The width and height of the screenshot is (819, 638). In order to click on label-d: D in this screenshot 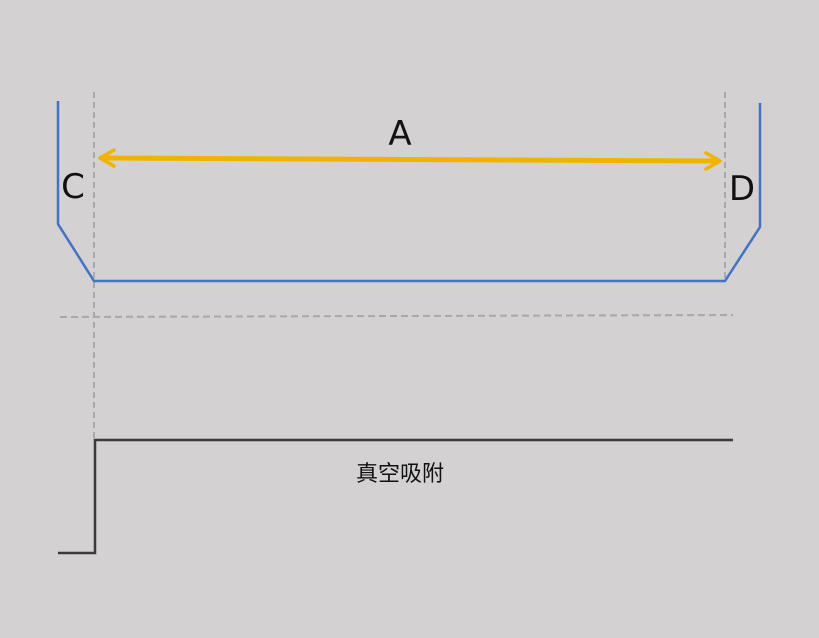, I will do `click(742, 189)`.